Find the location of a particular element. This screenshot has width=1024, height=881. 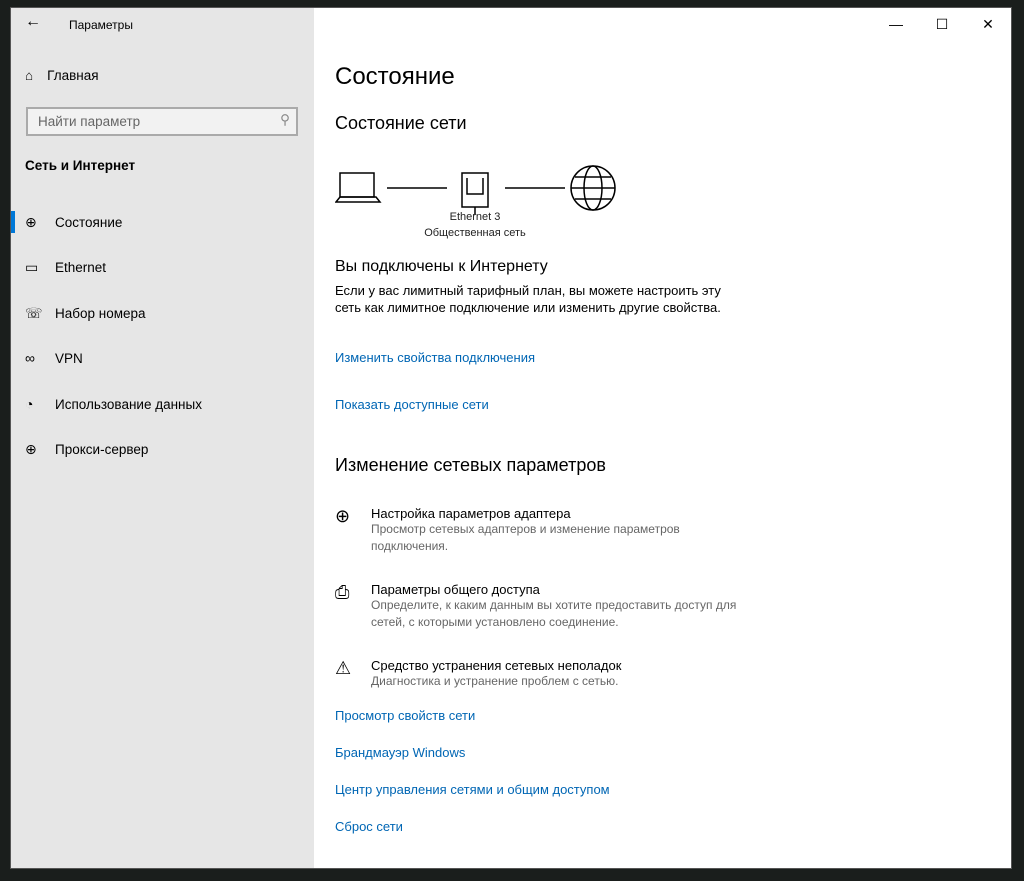

laptop-icon is located at coordinates (358, 187).